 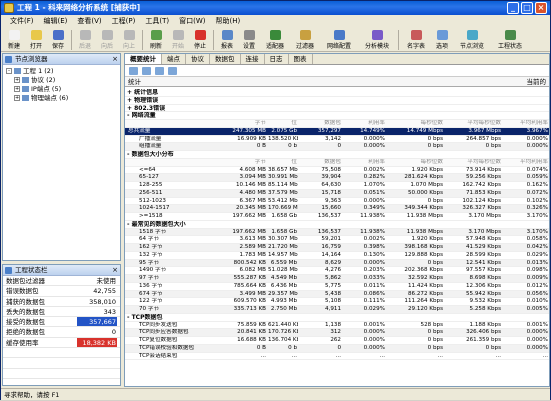 I want to click on section-row: + 物理错误, so click(x=337, y=101).